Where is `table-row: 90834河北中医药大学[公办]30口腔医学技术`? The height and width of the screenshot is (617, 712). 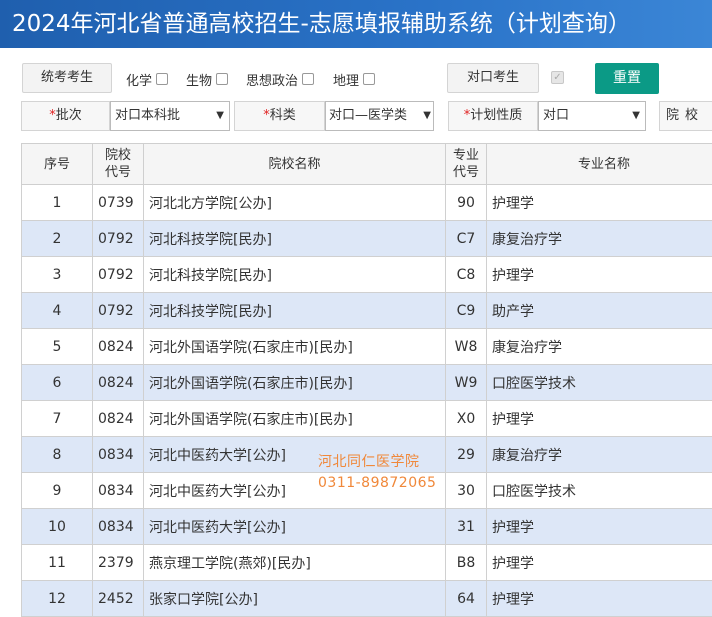
table-row: 90834河北中医药大学[公办]30口腔医学技术 is located at coordinates (367, 491).